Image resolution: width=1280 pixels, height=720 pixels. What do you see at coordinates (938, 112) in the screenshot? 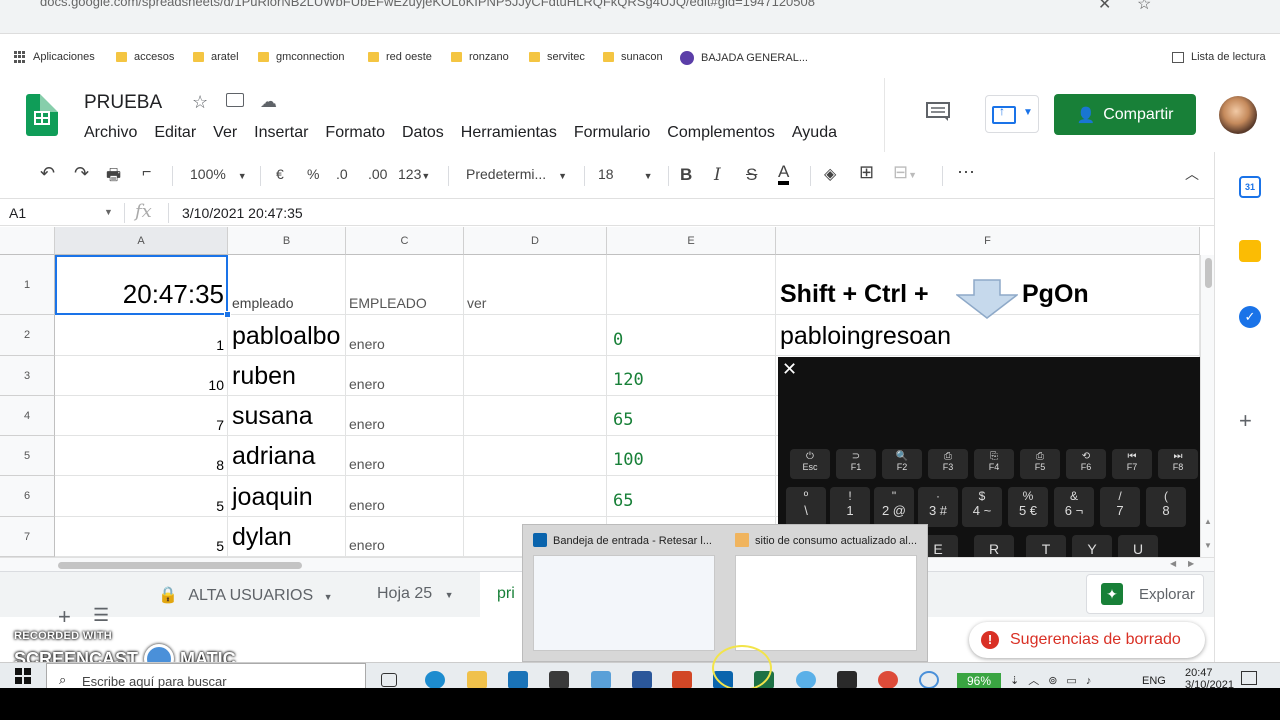
I see `comment-icon` at bounding box center [938, 112].